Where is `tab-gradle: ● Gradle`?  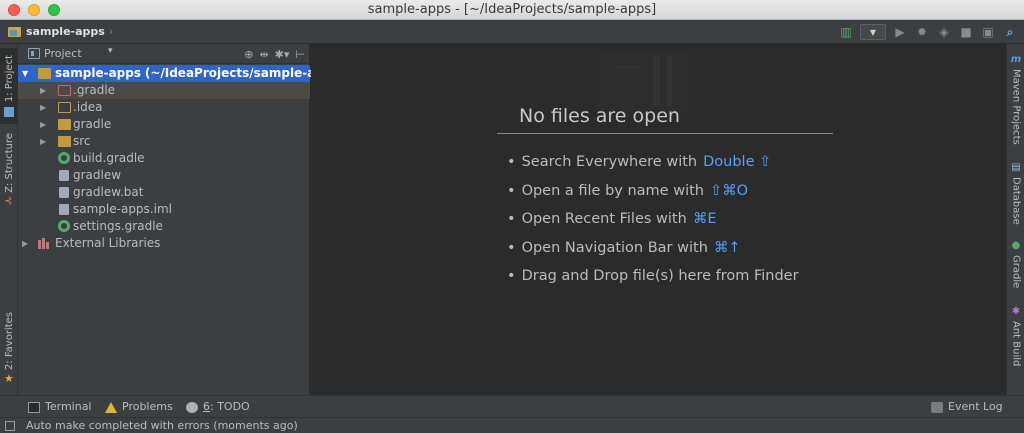 tab-gradle: ● Gradle is located at coordinates (1015, 264).